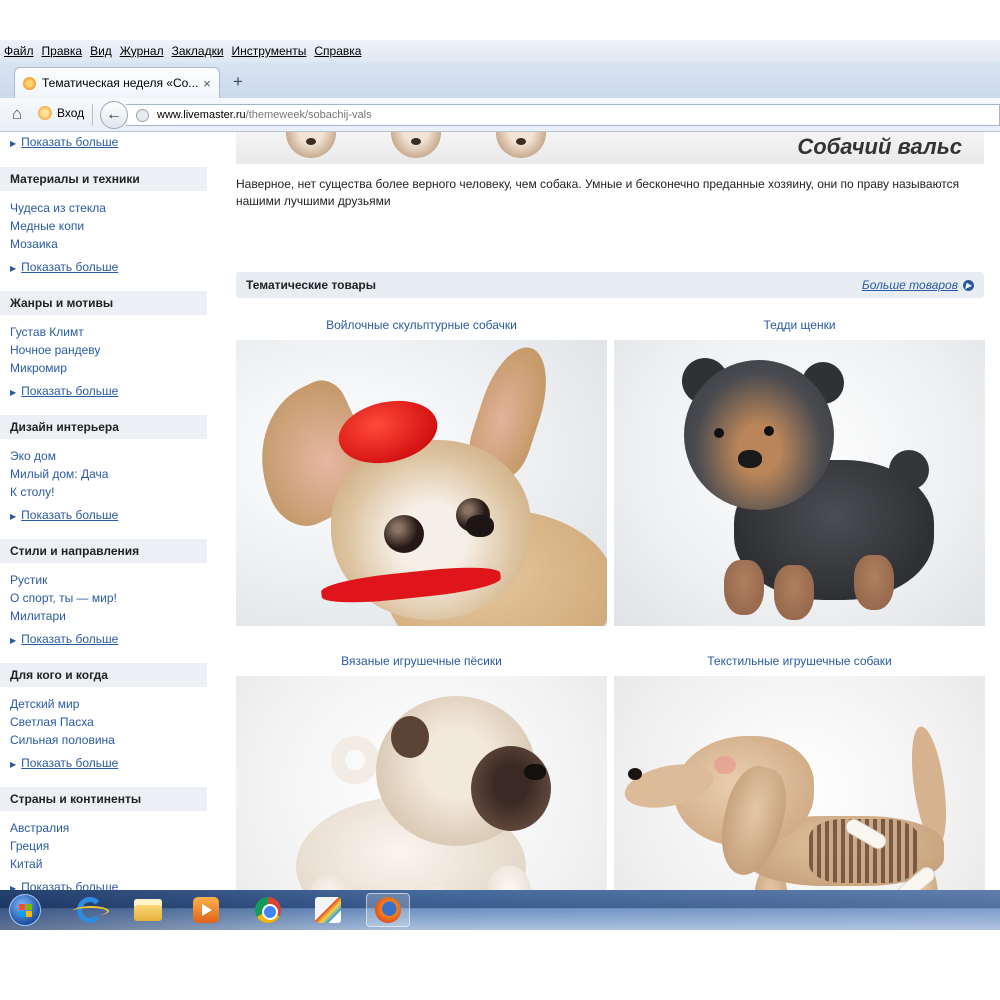 The image size is (1000, 1000). What do you see at coordinates (269, 51) in the screenshot?
I see `menu-tools: Инструменты` at bounding box center [269, 51].